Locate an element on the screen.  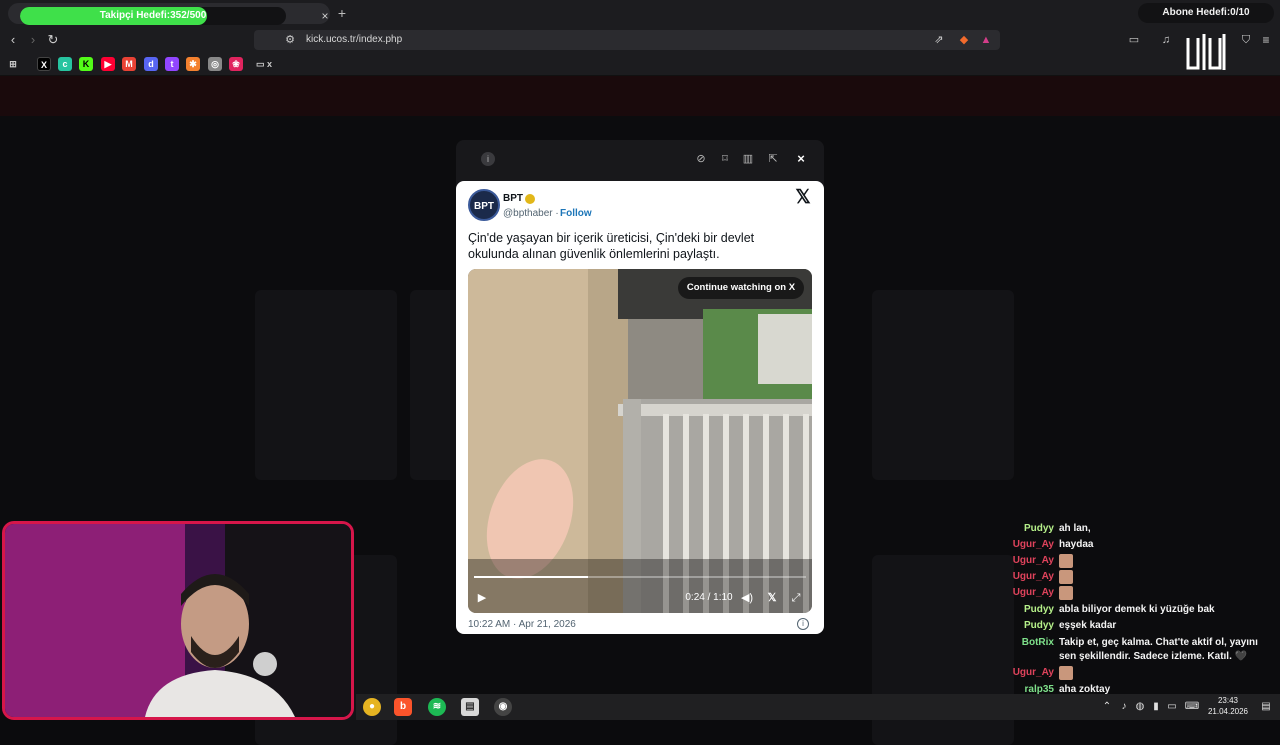
address-bar: ⚙ kick.ucos.tr/index.php ⇗ ◆ ▲ is located at coordinates (627, 40).